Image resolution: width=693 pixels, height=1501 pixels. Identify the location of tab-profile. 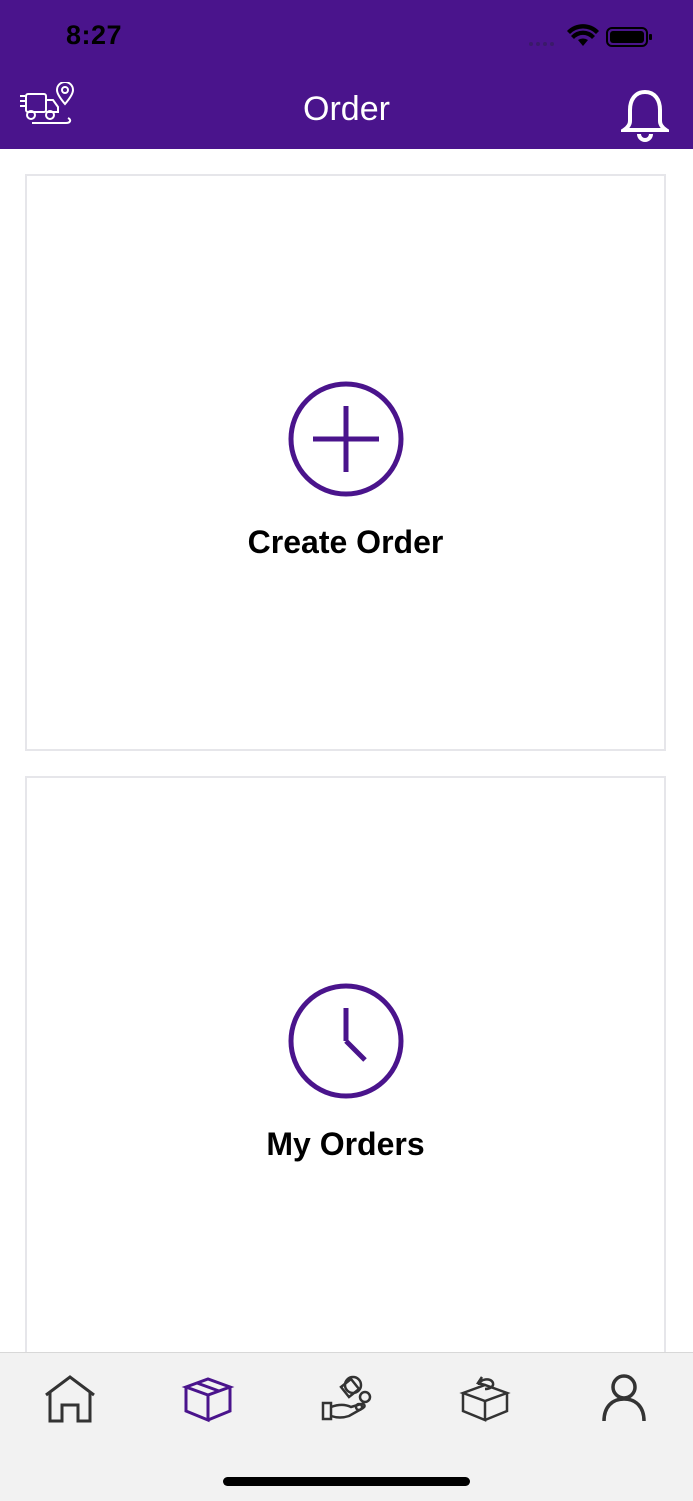
(624, 1401).